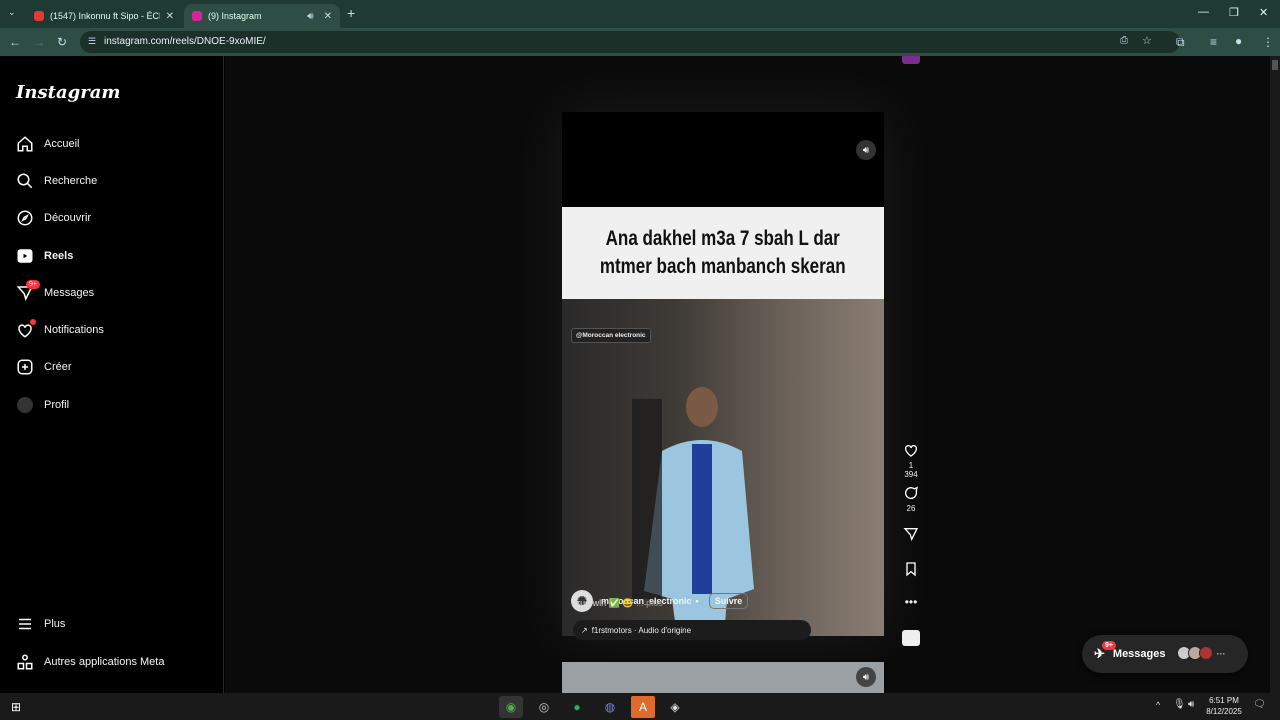  What do you see at coordinates (610, 707) in the screenshot?
I see `discord-icon: ◍` at bounding box center [610, 707].